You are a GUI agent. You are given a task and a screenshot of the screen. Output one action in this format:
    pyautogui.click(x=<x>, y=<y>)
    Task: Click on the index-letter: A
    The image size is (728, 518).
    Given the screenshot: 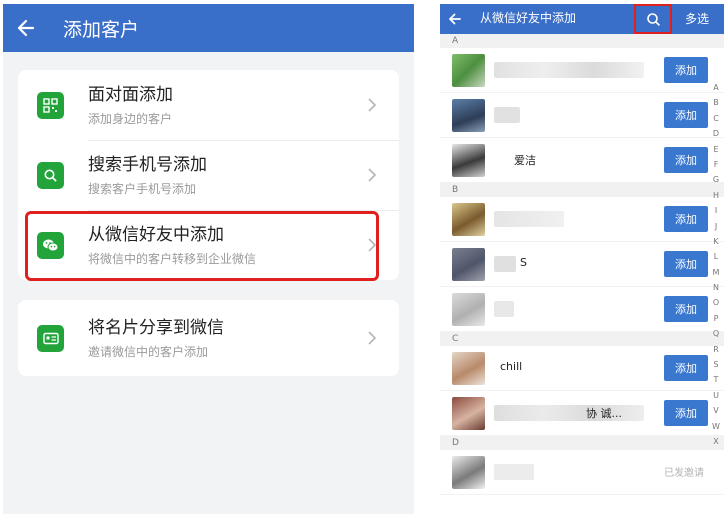 What is the action you would take?
    pyautogui.click(x=716, y=87)
    